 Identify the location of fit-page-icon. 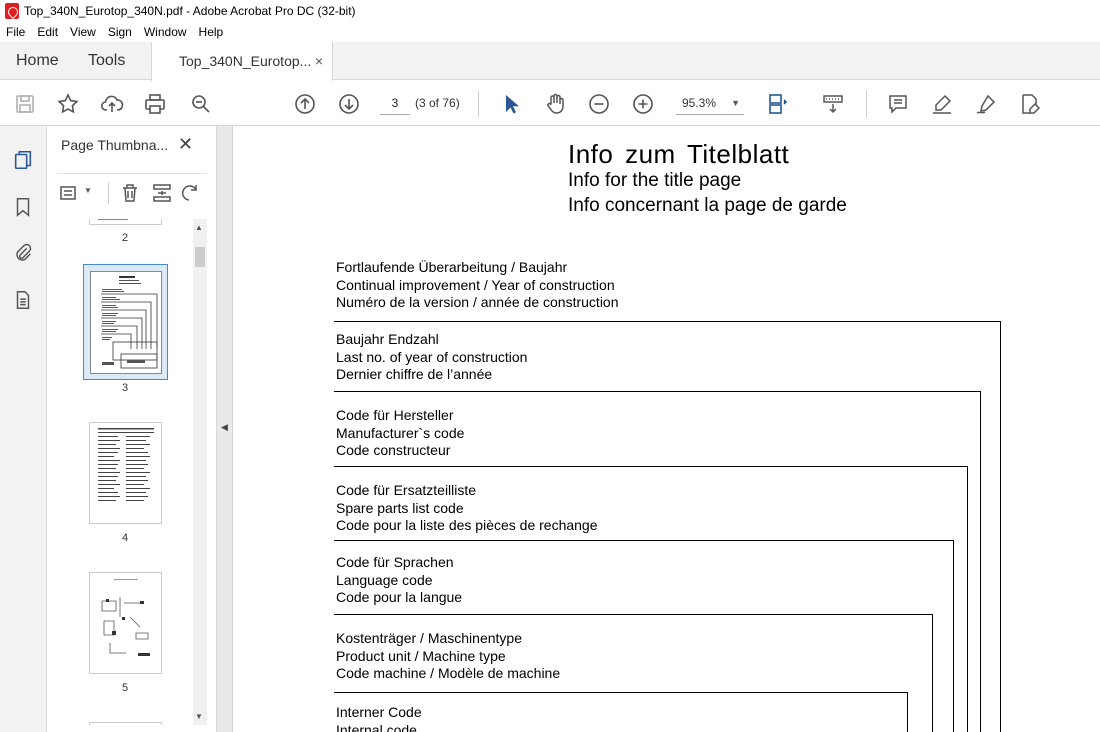
(777, 104).